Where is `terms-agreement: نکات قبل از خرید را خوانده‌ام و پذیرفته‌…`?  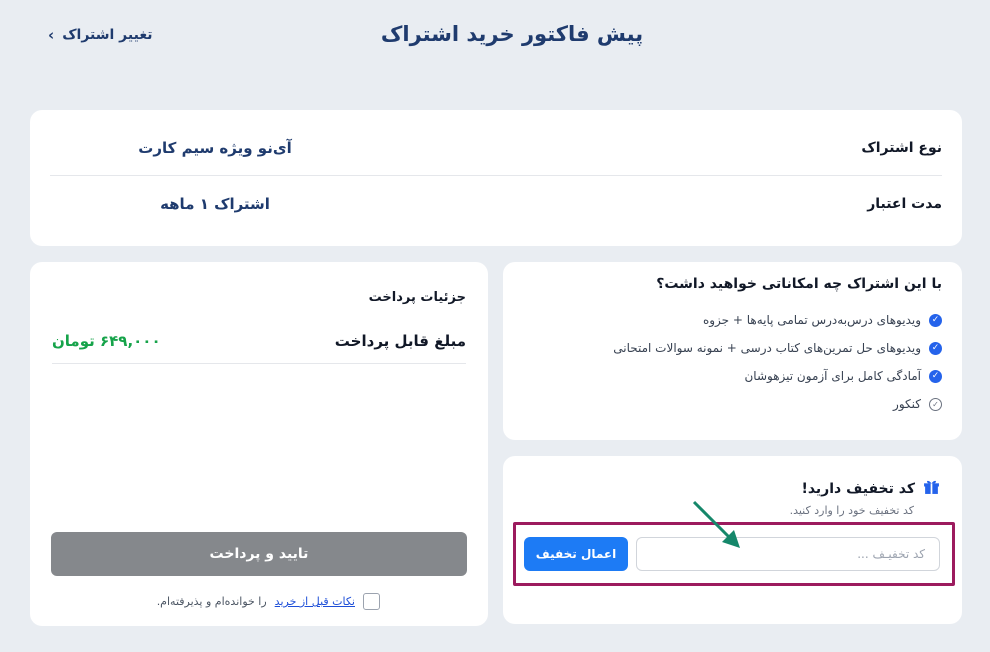
terms-agreement: نکات قبل از خرید را خوانده‌ام و پذیرفته‌… is located at coordinates (268, 601).